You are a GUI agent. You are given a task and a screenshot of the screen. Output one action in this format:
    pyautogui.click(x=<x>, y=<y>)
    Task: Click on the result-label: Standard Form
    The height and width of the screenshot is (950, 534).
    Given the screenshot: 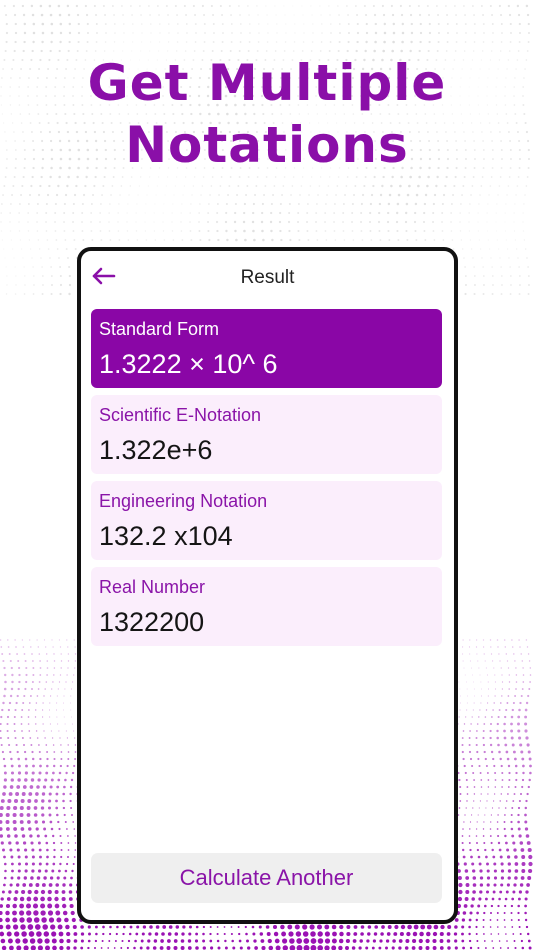 What is the action you would take?
    pyautogui.click(x=159, y=329)
    